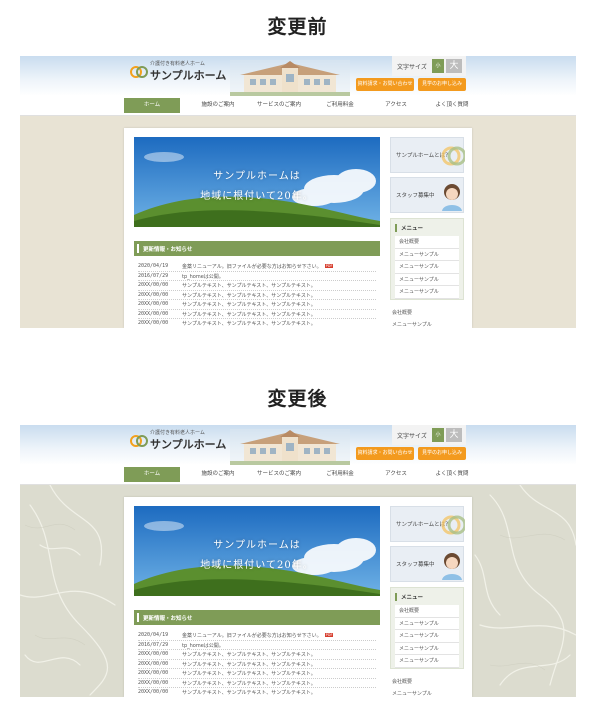 This screenshot has height=710, width=595. Describe the element at coordinates (257, 176) in the screenshot. I see `hero-text-line1: サンプルホームは` at that location.